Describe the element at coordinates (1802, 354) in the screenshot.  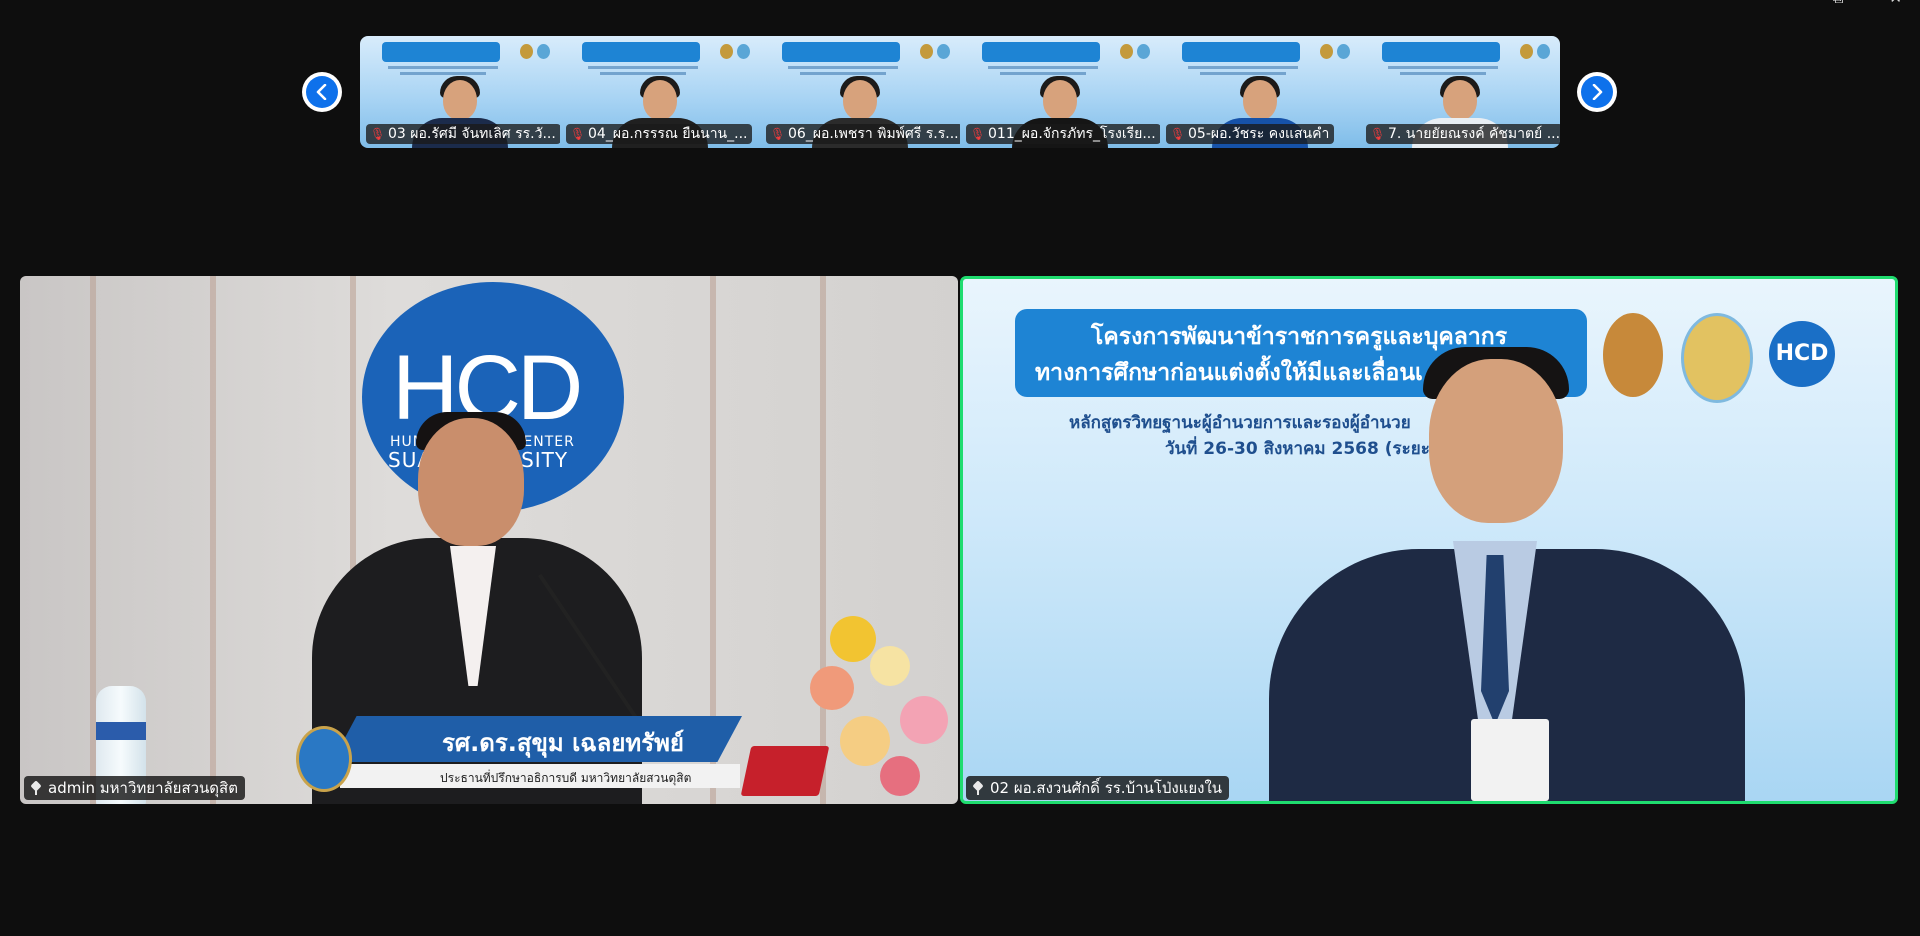
I see `hcd-logo: HCD` at that location.